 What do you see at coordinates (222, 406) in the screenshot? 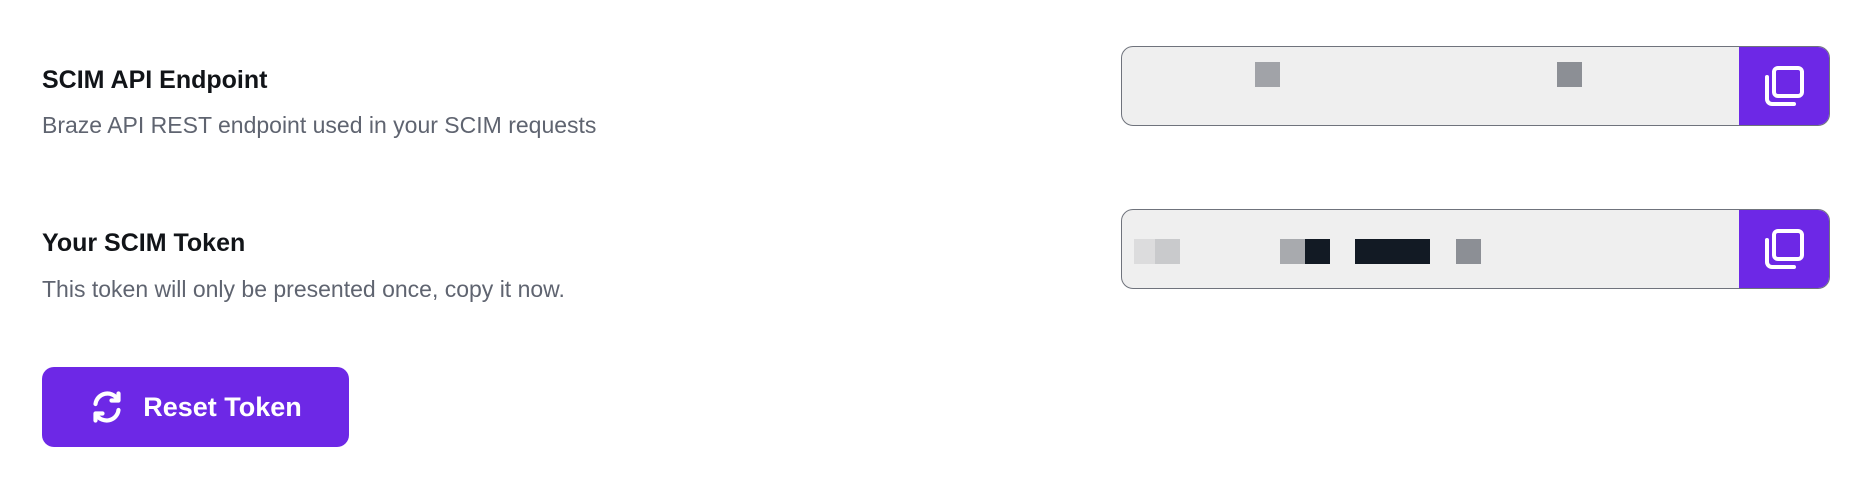
I see `reset-token-label: Reset Token` at bounding box center [222, 406].